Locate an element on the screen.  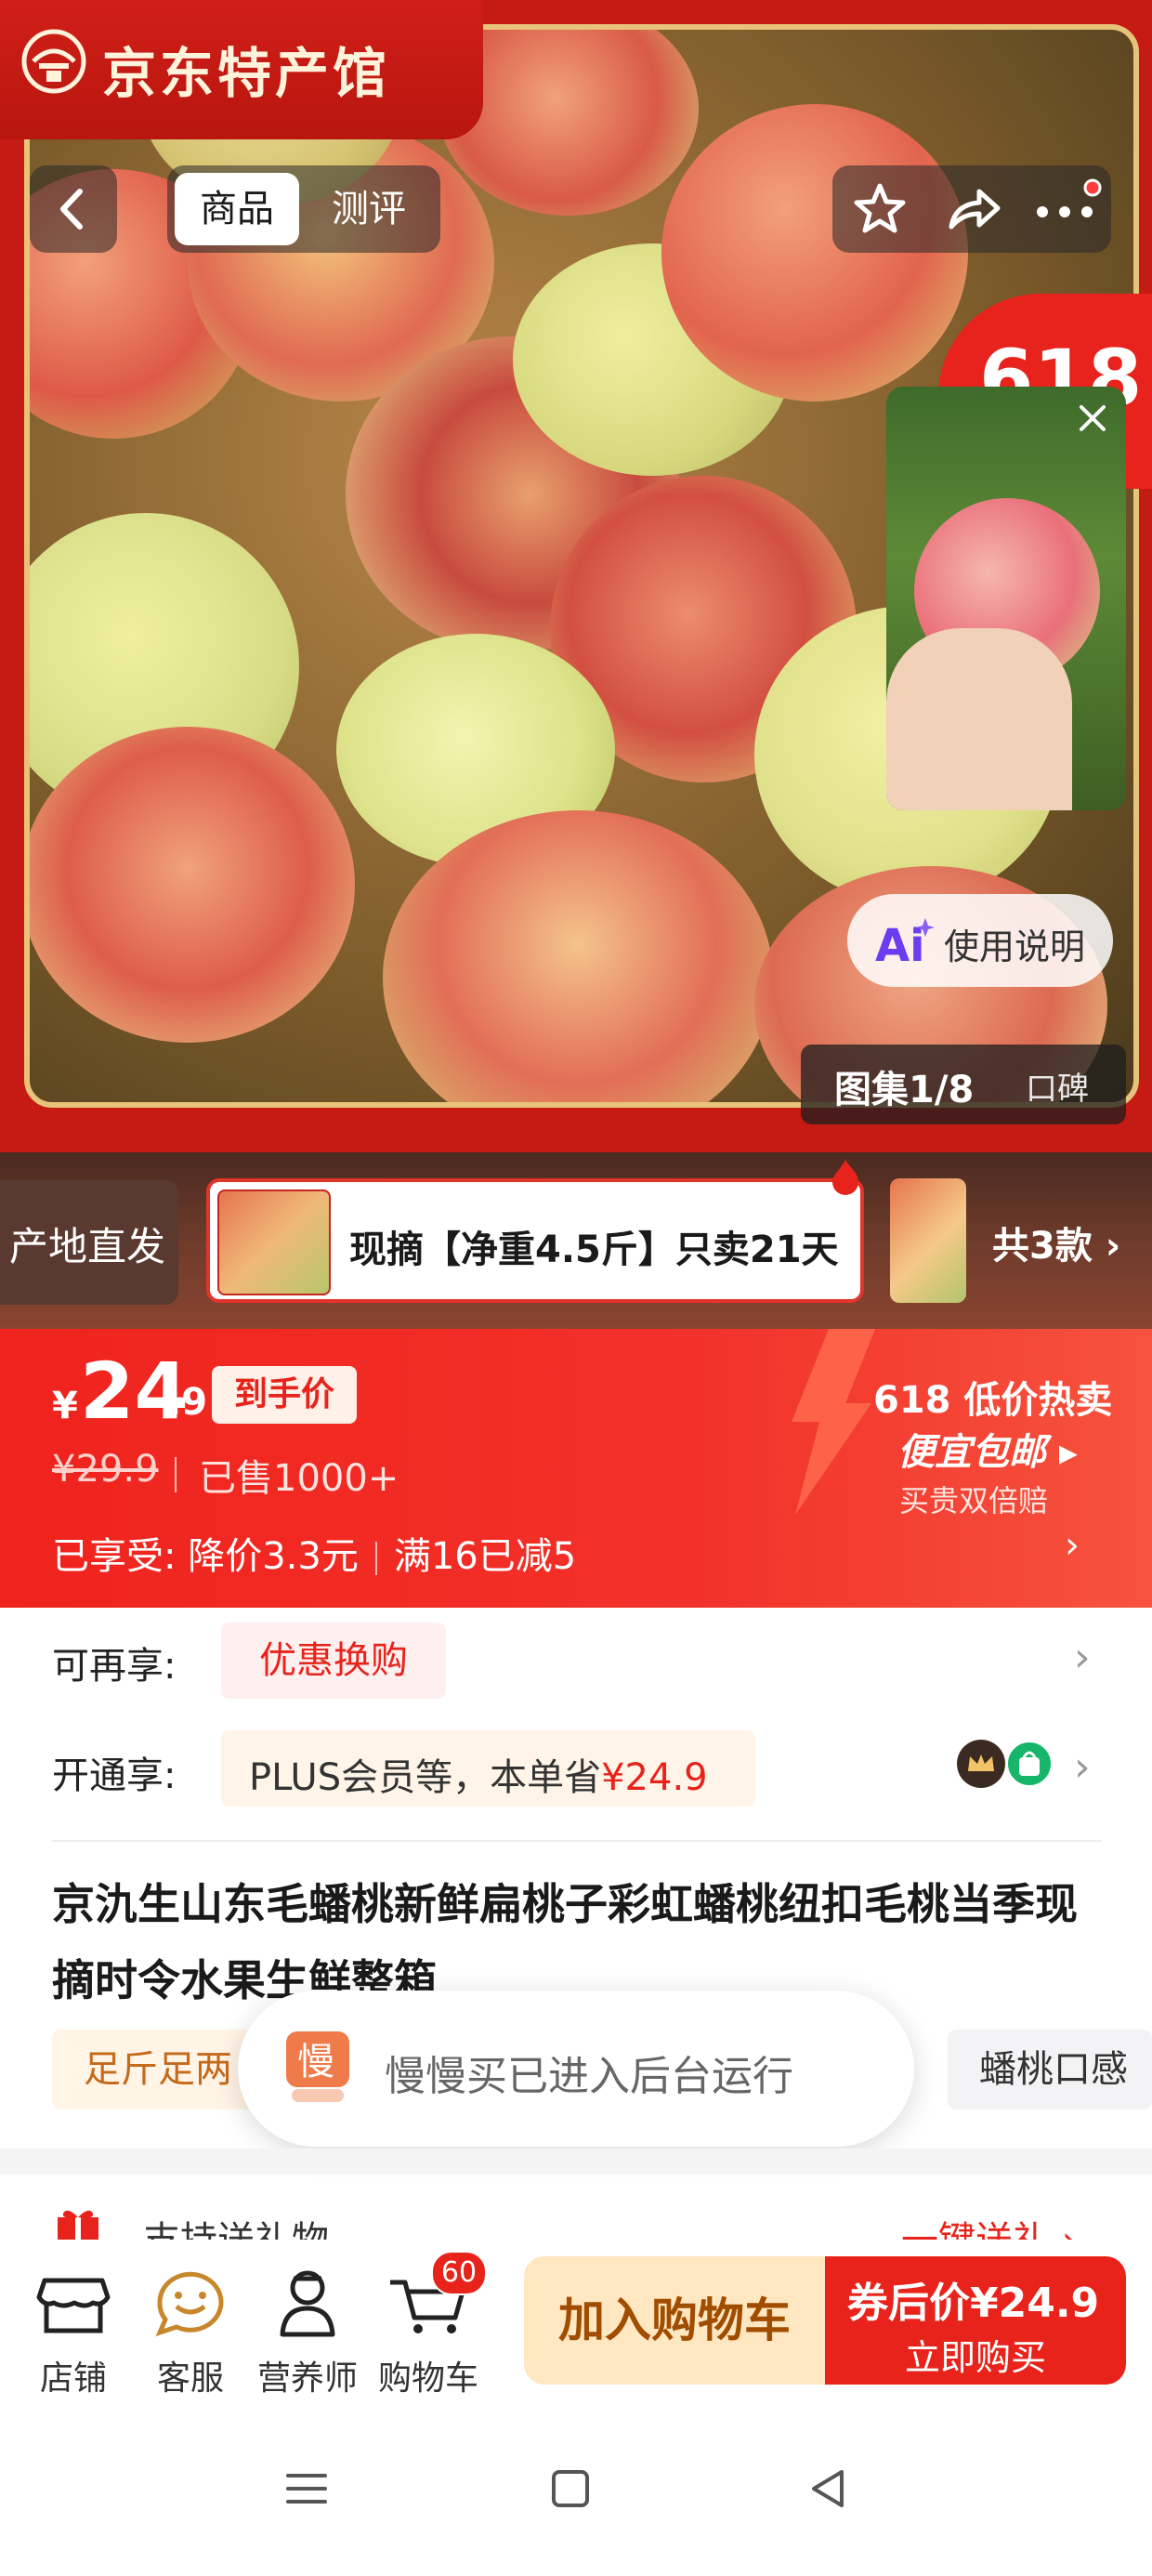
sku-option-label: 产地直发 is located at coordinates (87, 1246).